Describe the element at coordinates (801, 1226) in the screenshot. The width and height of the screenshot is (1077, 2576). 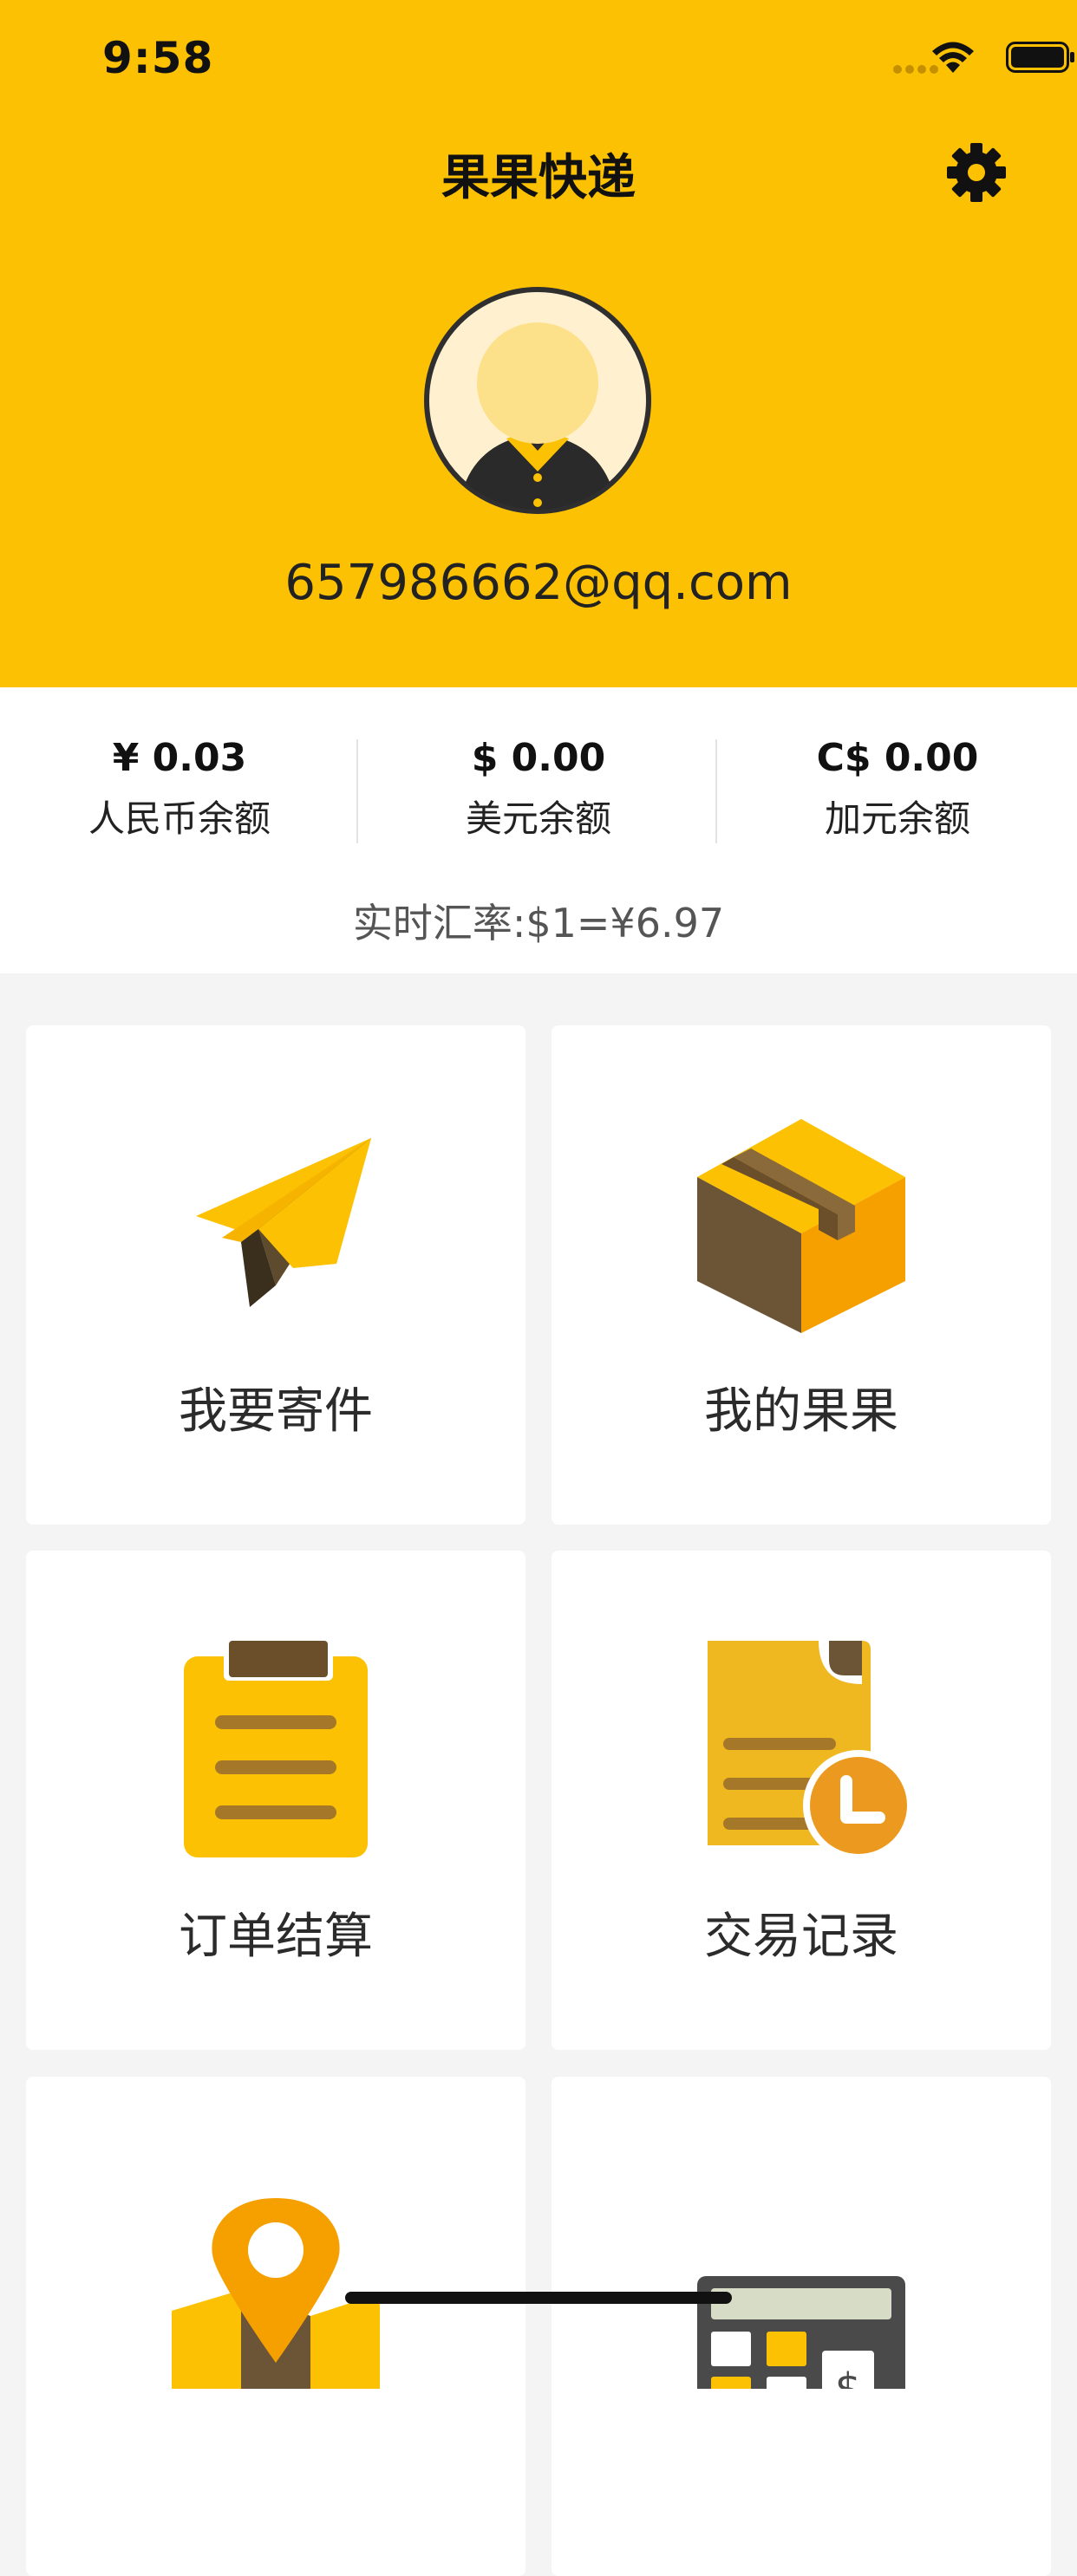
I see `package-box-icon` at that location.